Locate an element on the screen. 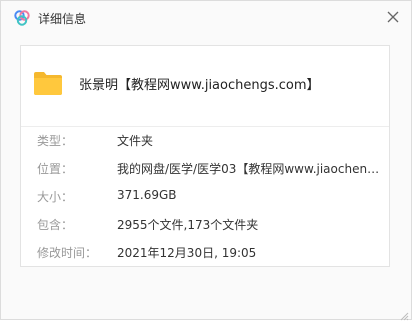 The width and height of the screenshot is (412, 325). close-icon is located at coordinates (393, 17).